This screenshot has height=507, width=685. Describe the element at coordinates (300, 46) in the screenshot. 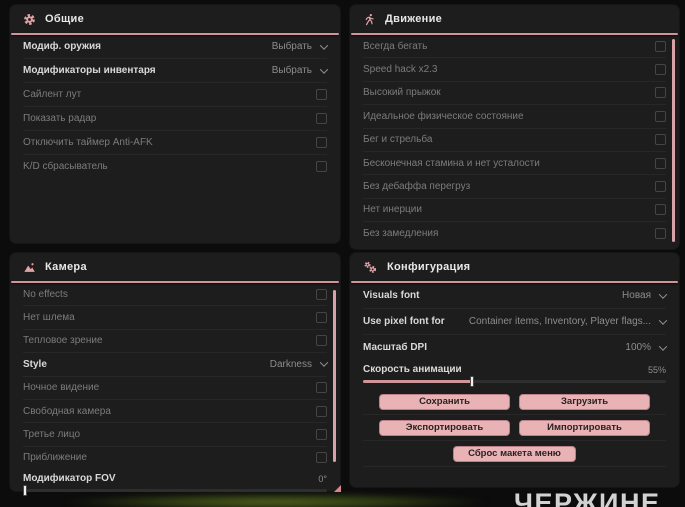

I see `weapon-mod-select: Выбрать` at that location.